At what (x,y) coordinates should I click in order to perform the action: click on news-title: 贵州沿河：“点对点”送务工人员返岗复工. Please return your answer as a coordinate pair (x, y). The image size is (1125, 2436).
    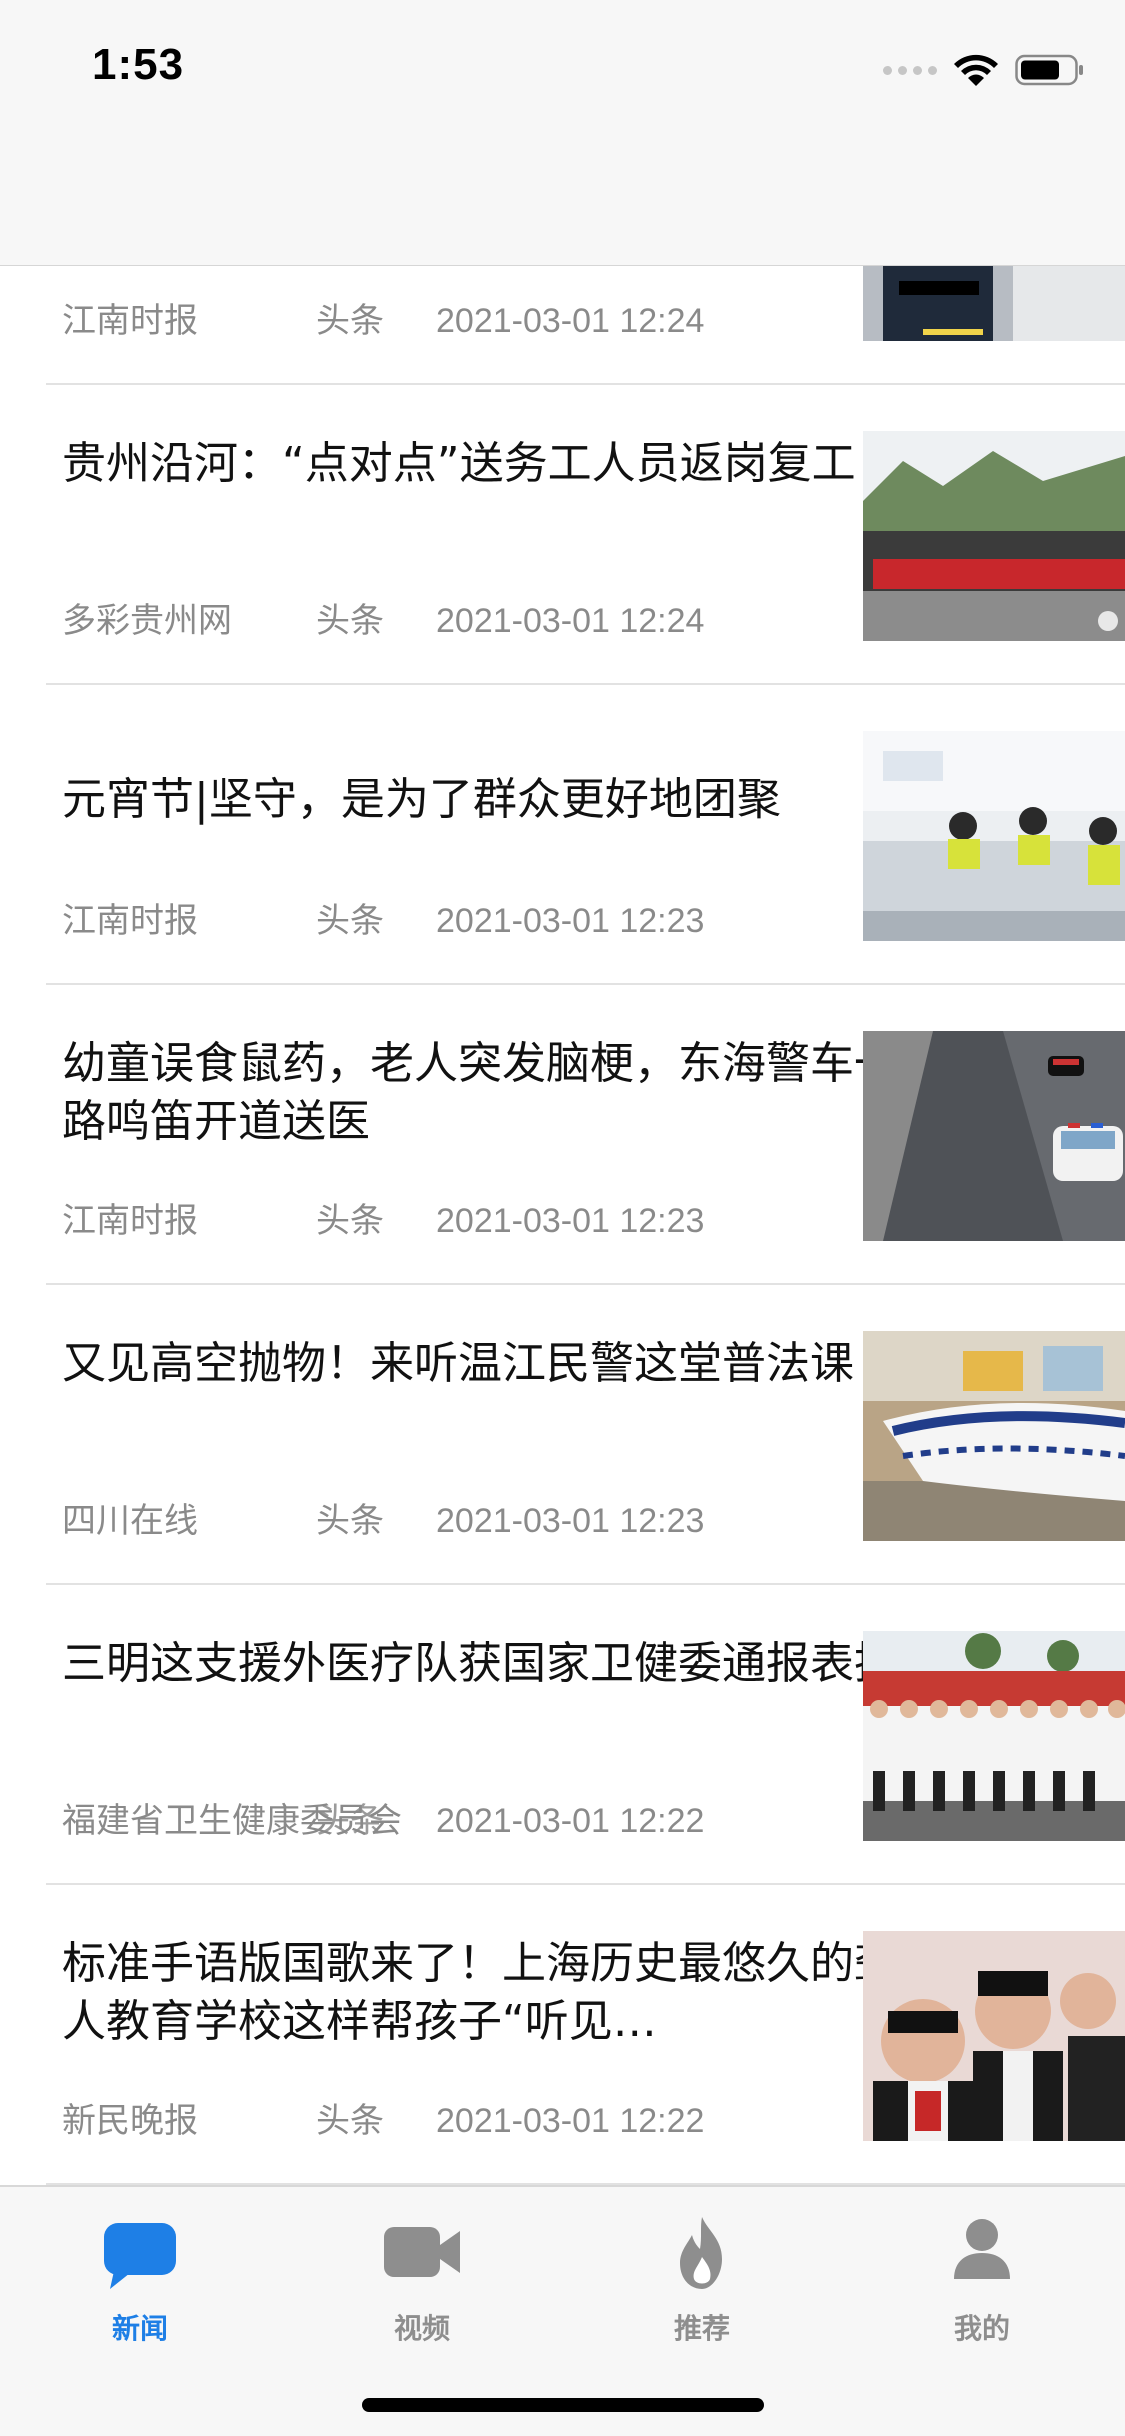
    Looking at the image, I should click on (459, 463).